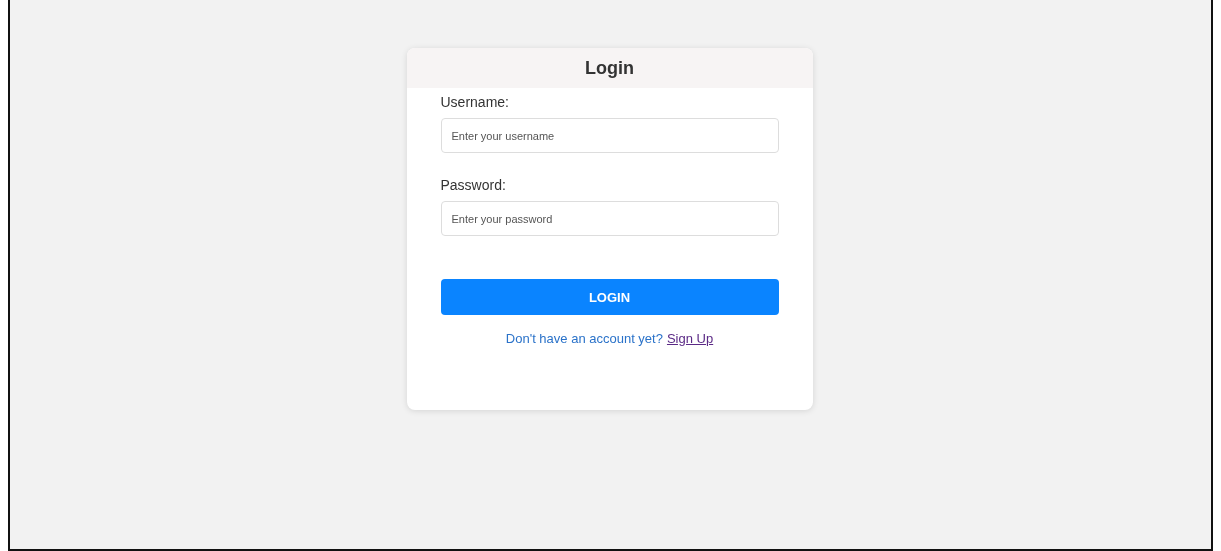  Describe the element at coordinates (609, 297) in the screenshot. I see `login-button: LOGIN` at that location.